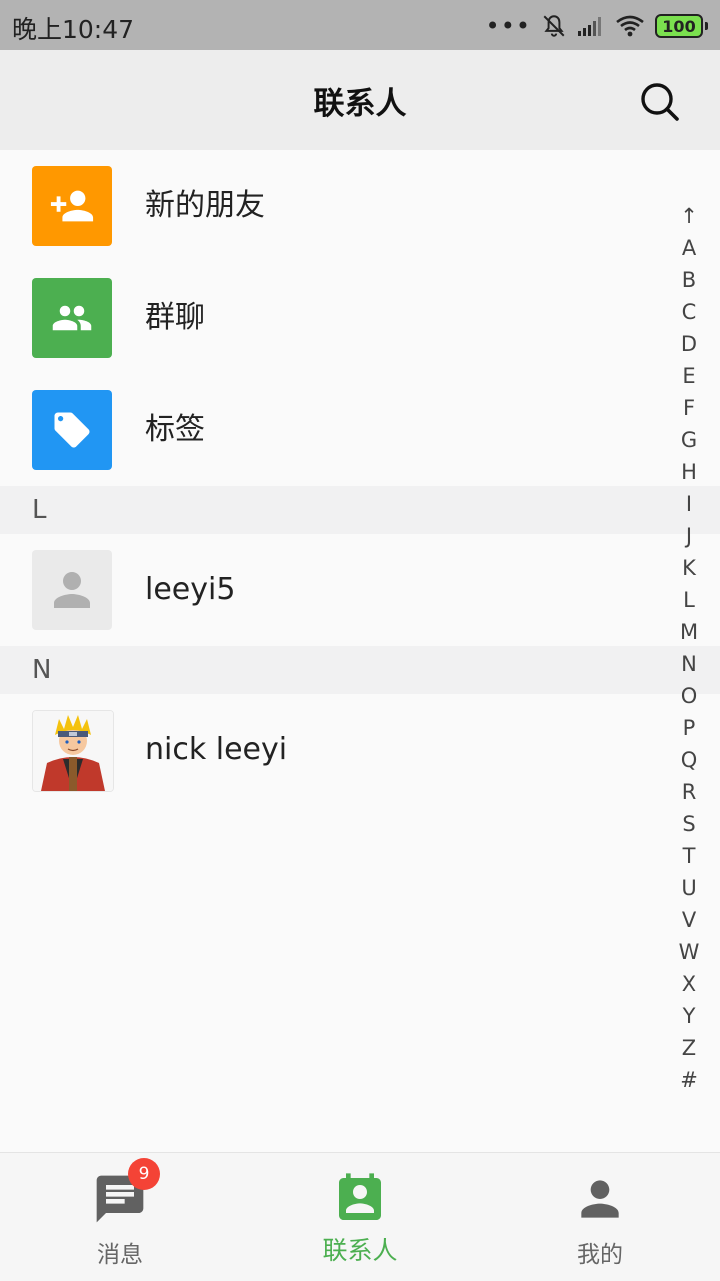 The image size is (720, 1281). I want to click on index-letter: Z, so click(689, 1048).